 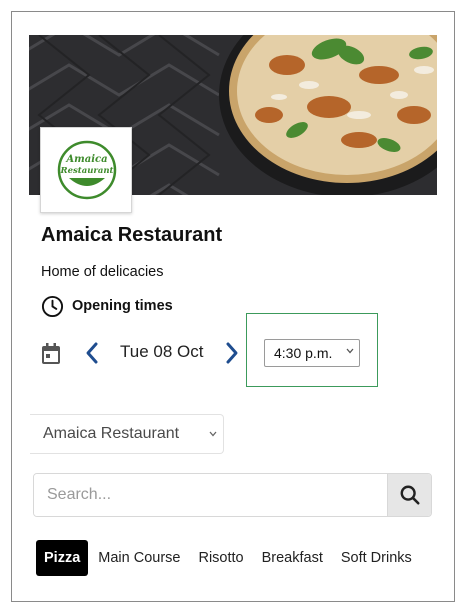 I want to click on chevron-right-icon, so click(x=232, y=353).